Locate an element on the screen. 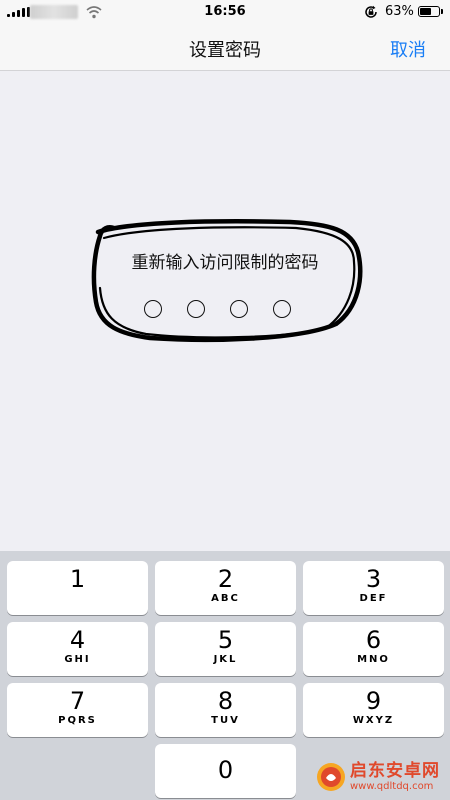 The width and height of the screenshot is (450, 800). key-number: 8 is located at coordinates (225, 701).